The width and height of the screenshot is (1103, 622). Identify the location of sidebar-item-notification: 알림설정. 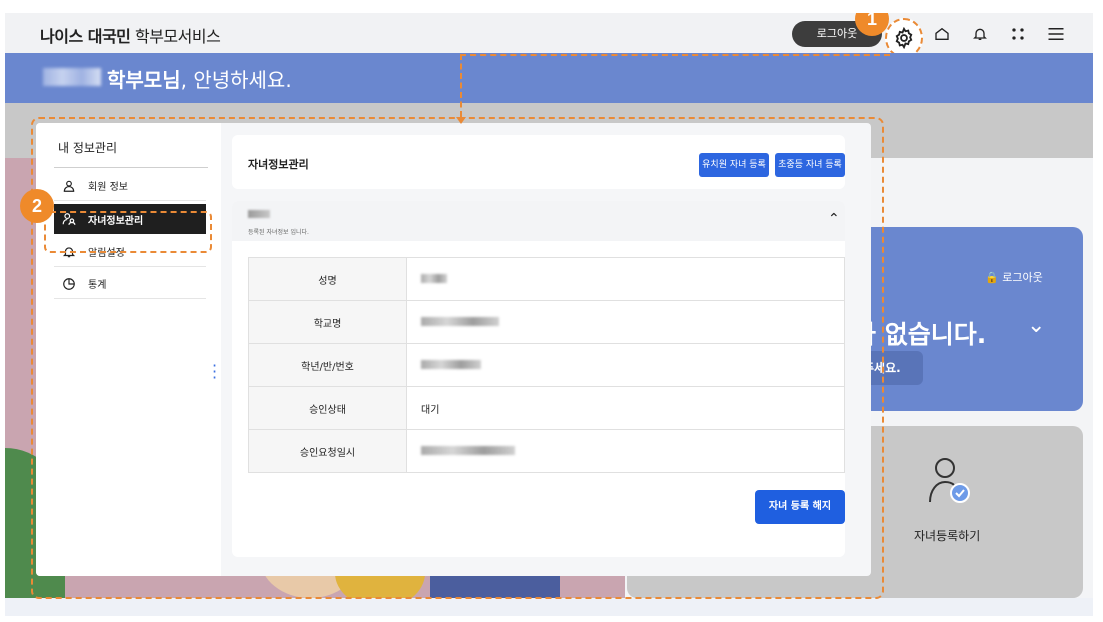
(130, 252).